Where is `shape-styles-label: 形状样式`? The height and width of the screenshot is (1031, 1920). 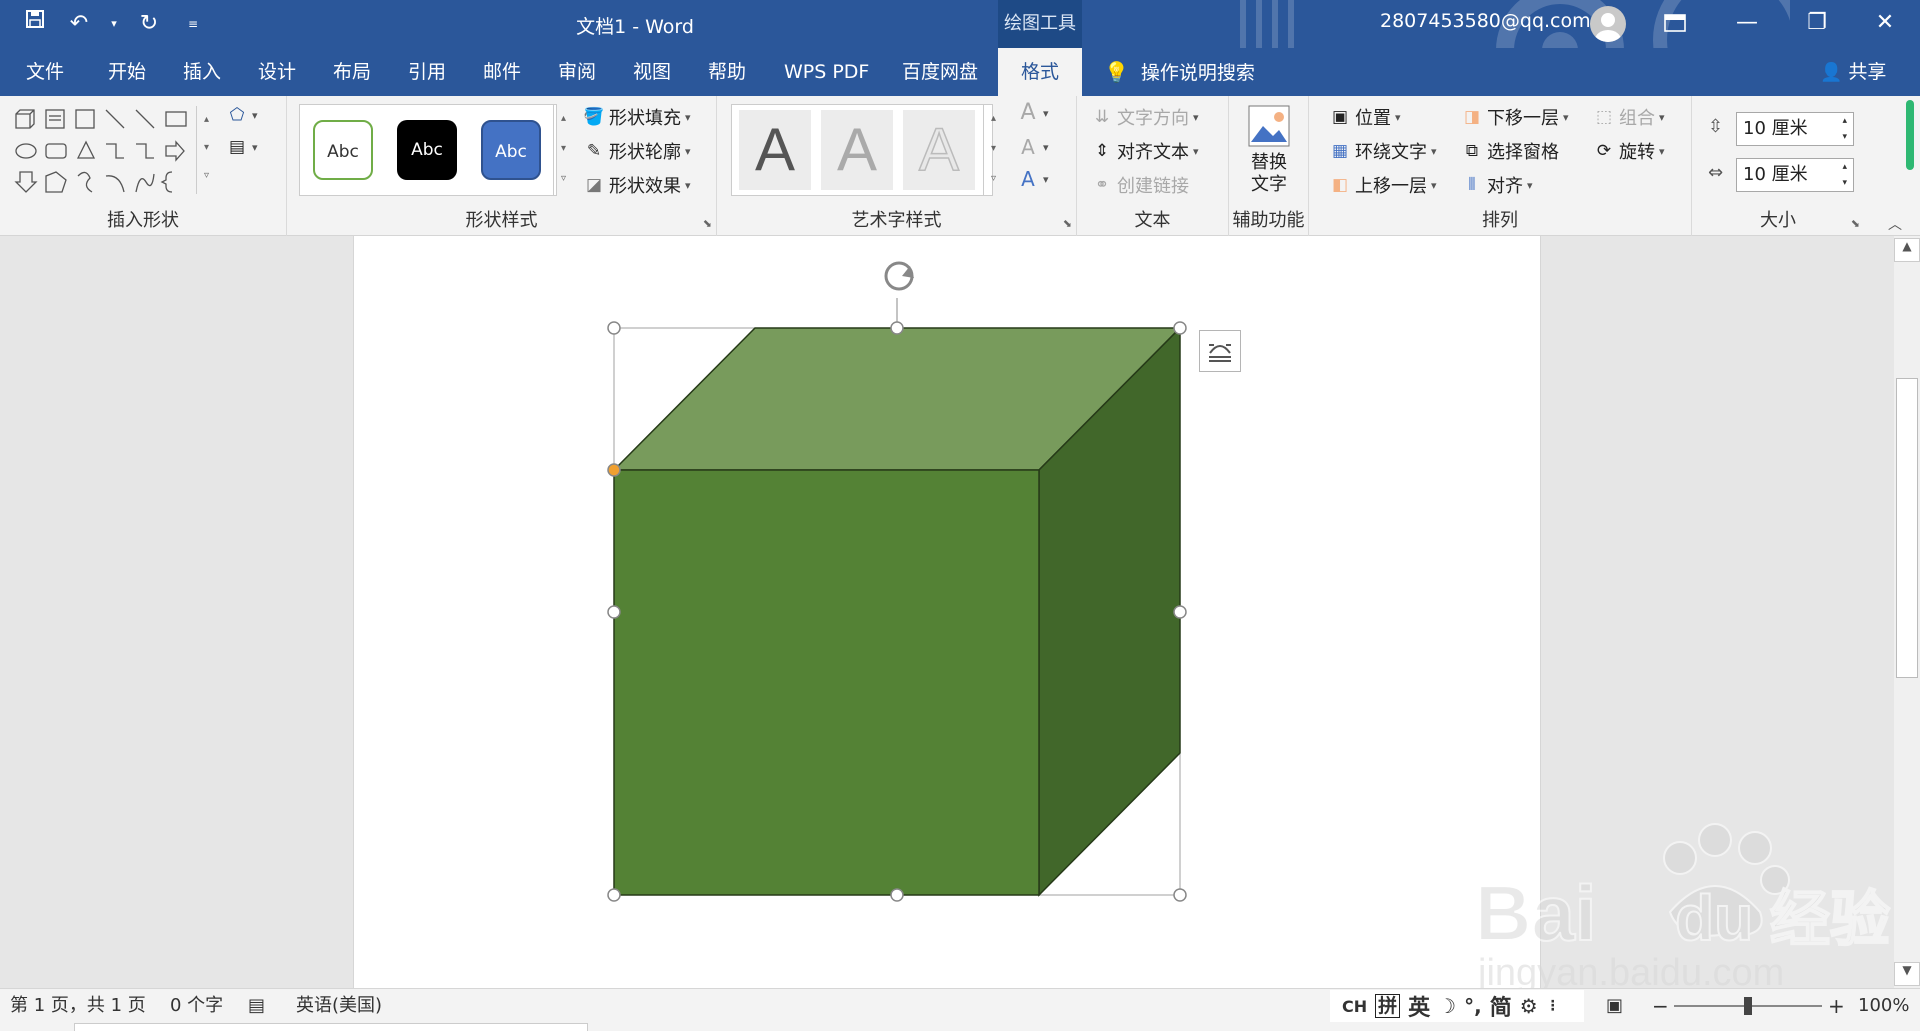
shape-styles-label: 形状样式 is located at coordinates (501, 220).